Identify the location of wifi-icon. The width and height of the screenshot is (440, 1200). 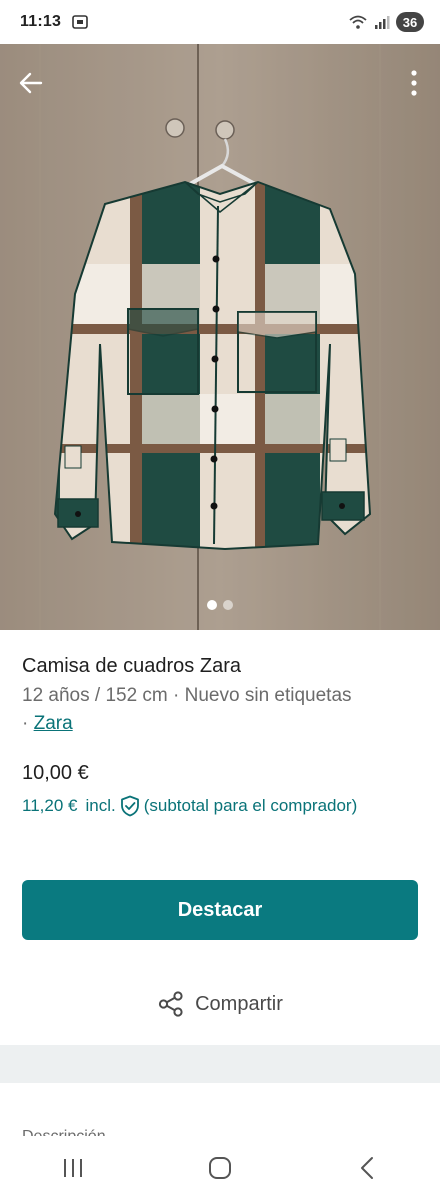
(358, 22).